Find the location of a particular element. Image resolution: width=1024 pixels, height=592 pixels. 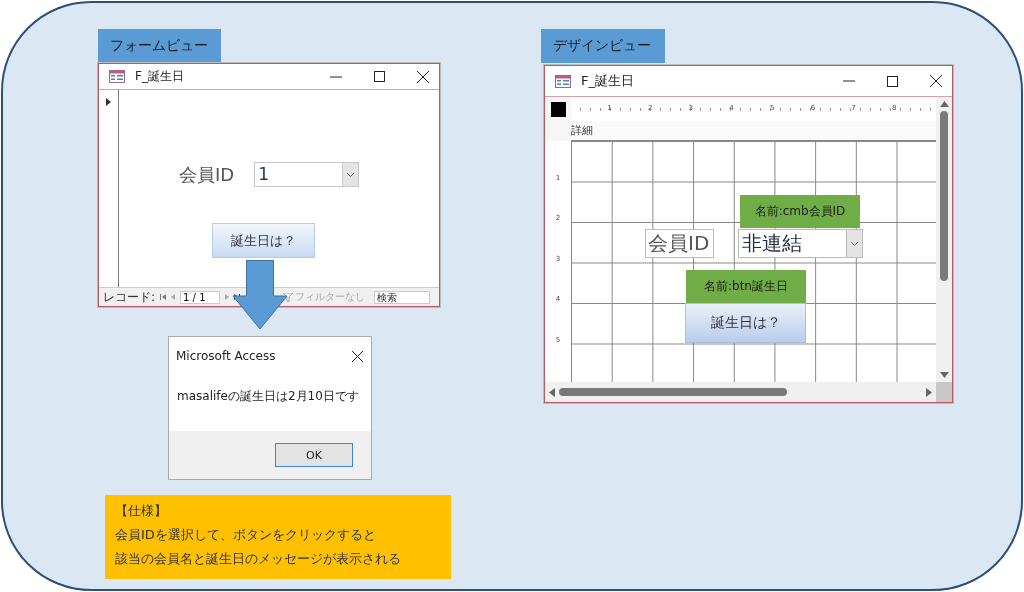

scroll-up-icon is located at coordinates (944, 104).